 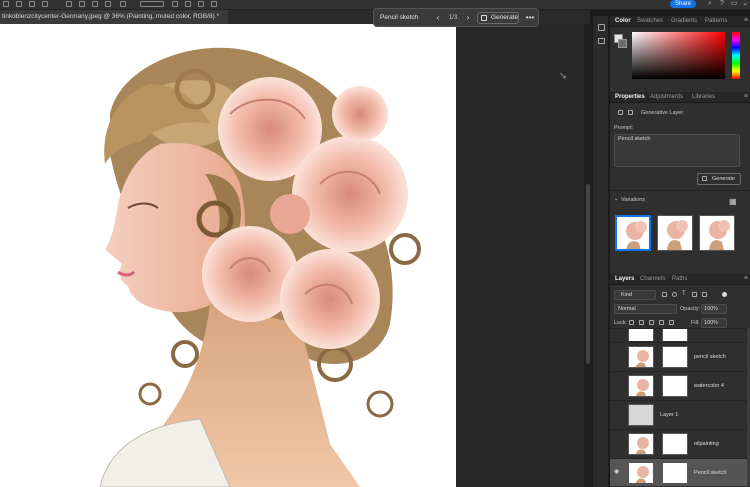 I want to click on more-options-icon, so click(x=123, y=4).